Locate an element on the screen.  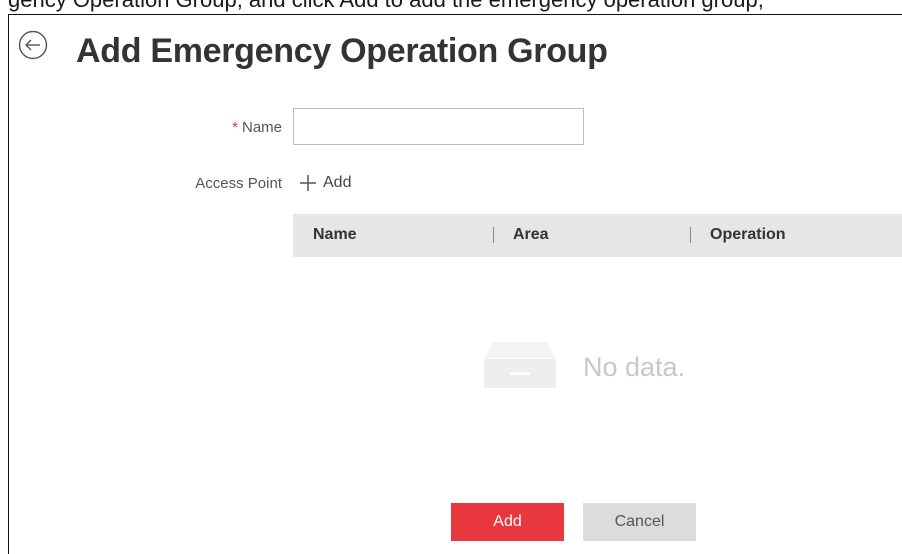
access-point-table-header: Name Area Operation is located at coordinates (597, 235).